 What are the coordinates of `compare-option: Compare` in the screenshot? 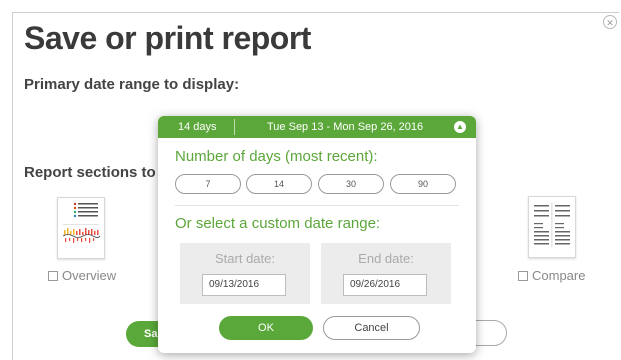 It's located at (551, 275).